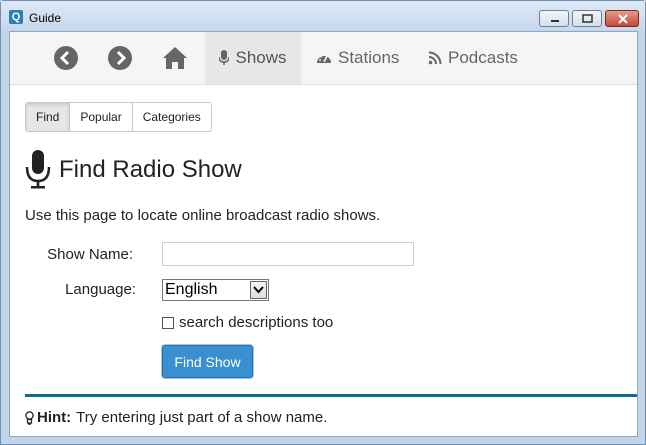 The height and width of the screenshot is (445, 646). I want to click on search-descriptions-checkbox, so click(168, 322).